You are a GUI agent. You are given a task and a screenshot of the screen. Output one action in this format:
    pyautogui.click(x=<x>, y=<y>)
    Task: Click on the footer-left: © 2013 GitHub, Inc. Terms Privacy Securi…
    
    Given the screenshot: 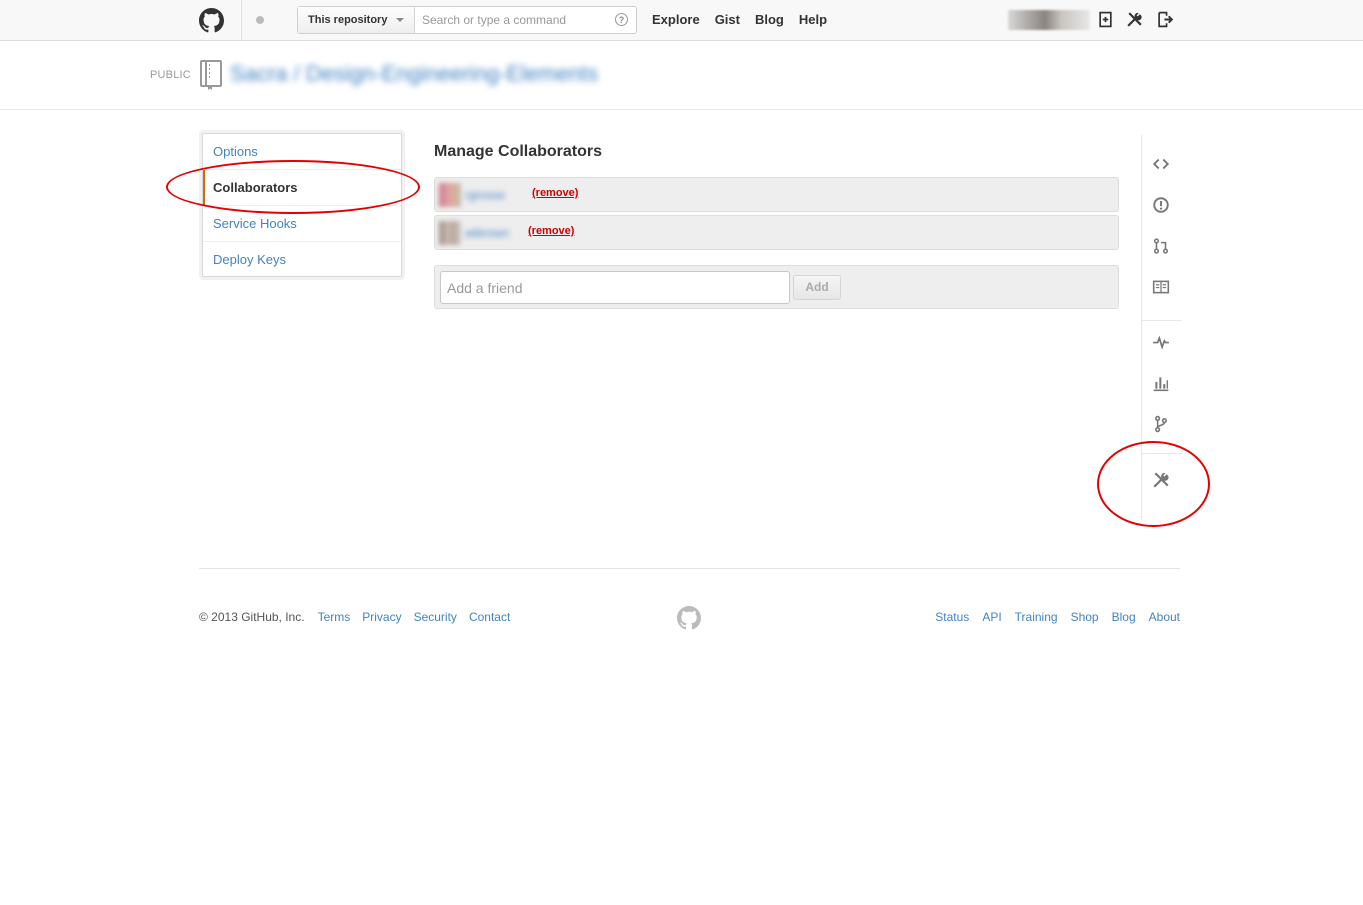 What is the action you would take?
    pyautogui.click(x=354, y=617)
    